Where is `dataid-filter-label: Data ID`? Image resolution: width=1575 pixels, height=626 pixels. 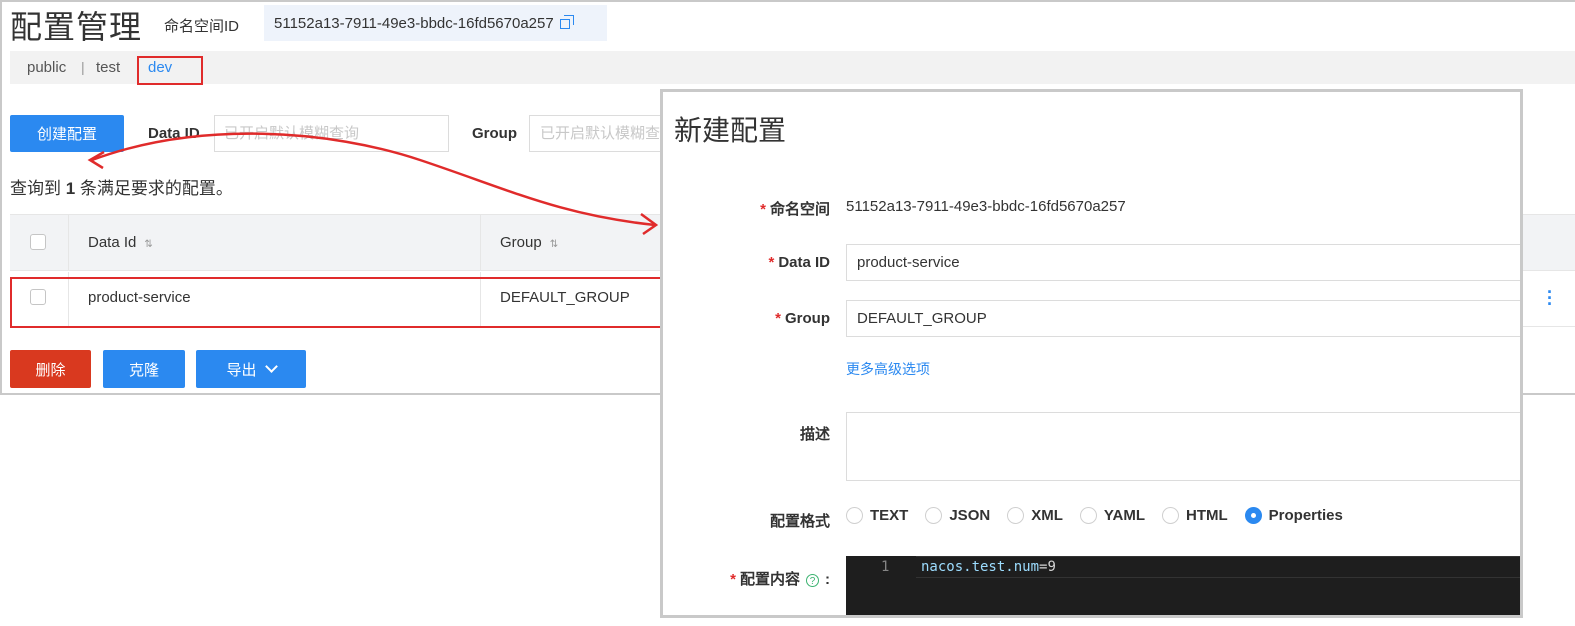 dataid-filter-label: Data ID is located at coordinates (174, 133).